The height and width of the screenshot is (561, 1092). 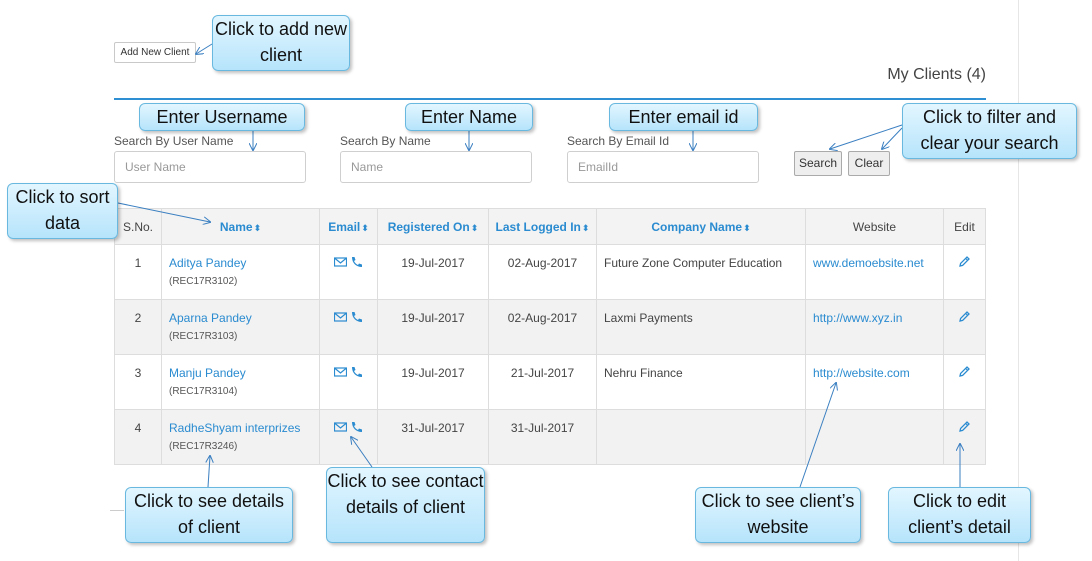 I want to click on client-id: (REC17R3246), so click(x=203, y=446).